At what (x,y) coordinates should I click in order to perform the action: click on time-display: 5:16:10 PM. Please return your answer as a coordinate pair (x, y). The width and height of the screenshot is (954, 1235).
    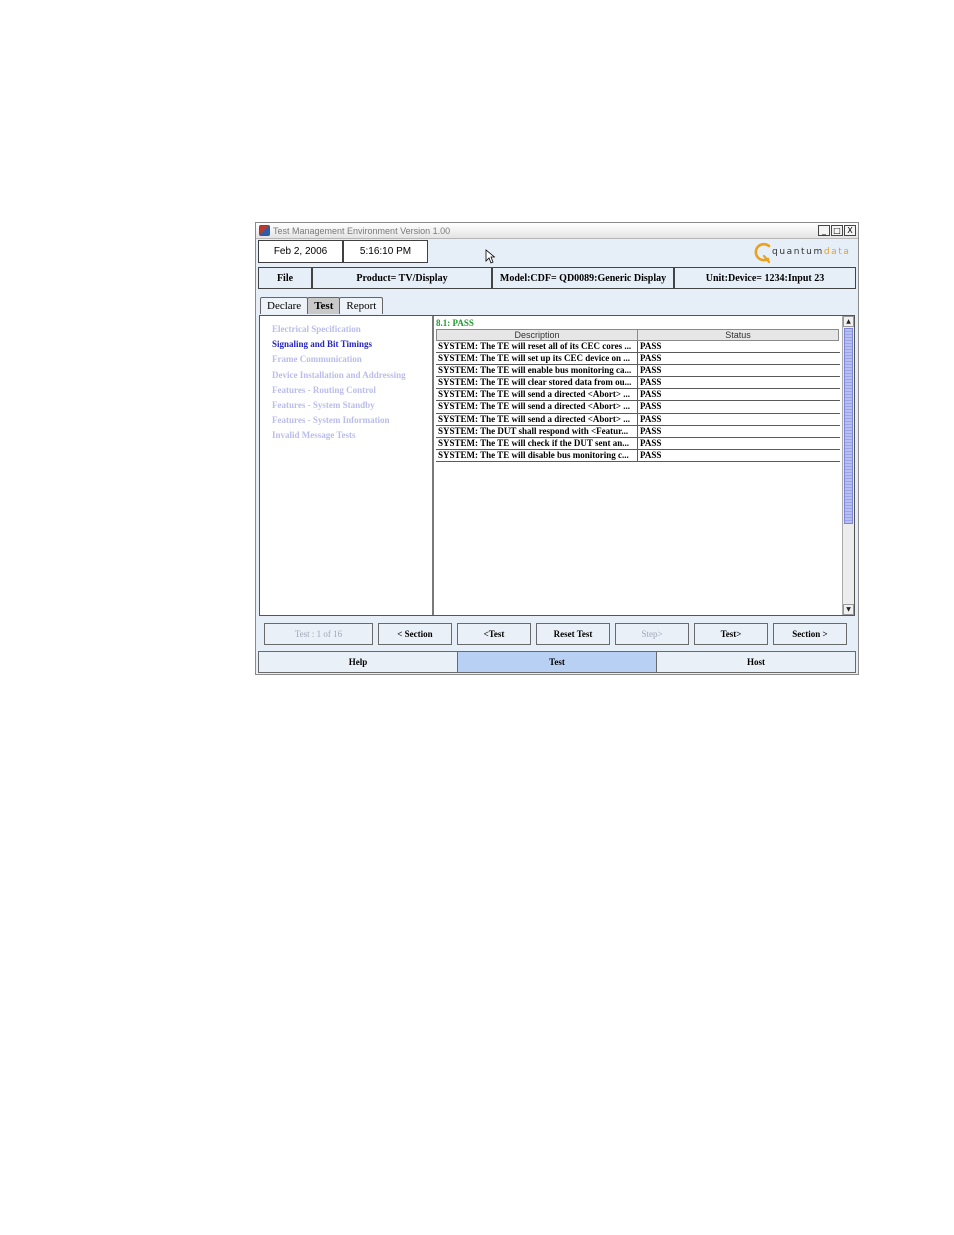
    Looking at the image, I should click on (385, 251).